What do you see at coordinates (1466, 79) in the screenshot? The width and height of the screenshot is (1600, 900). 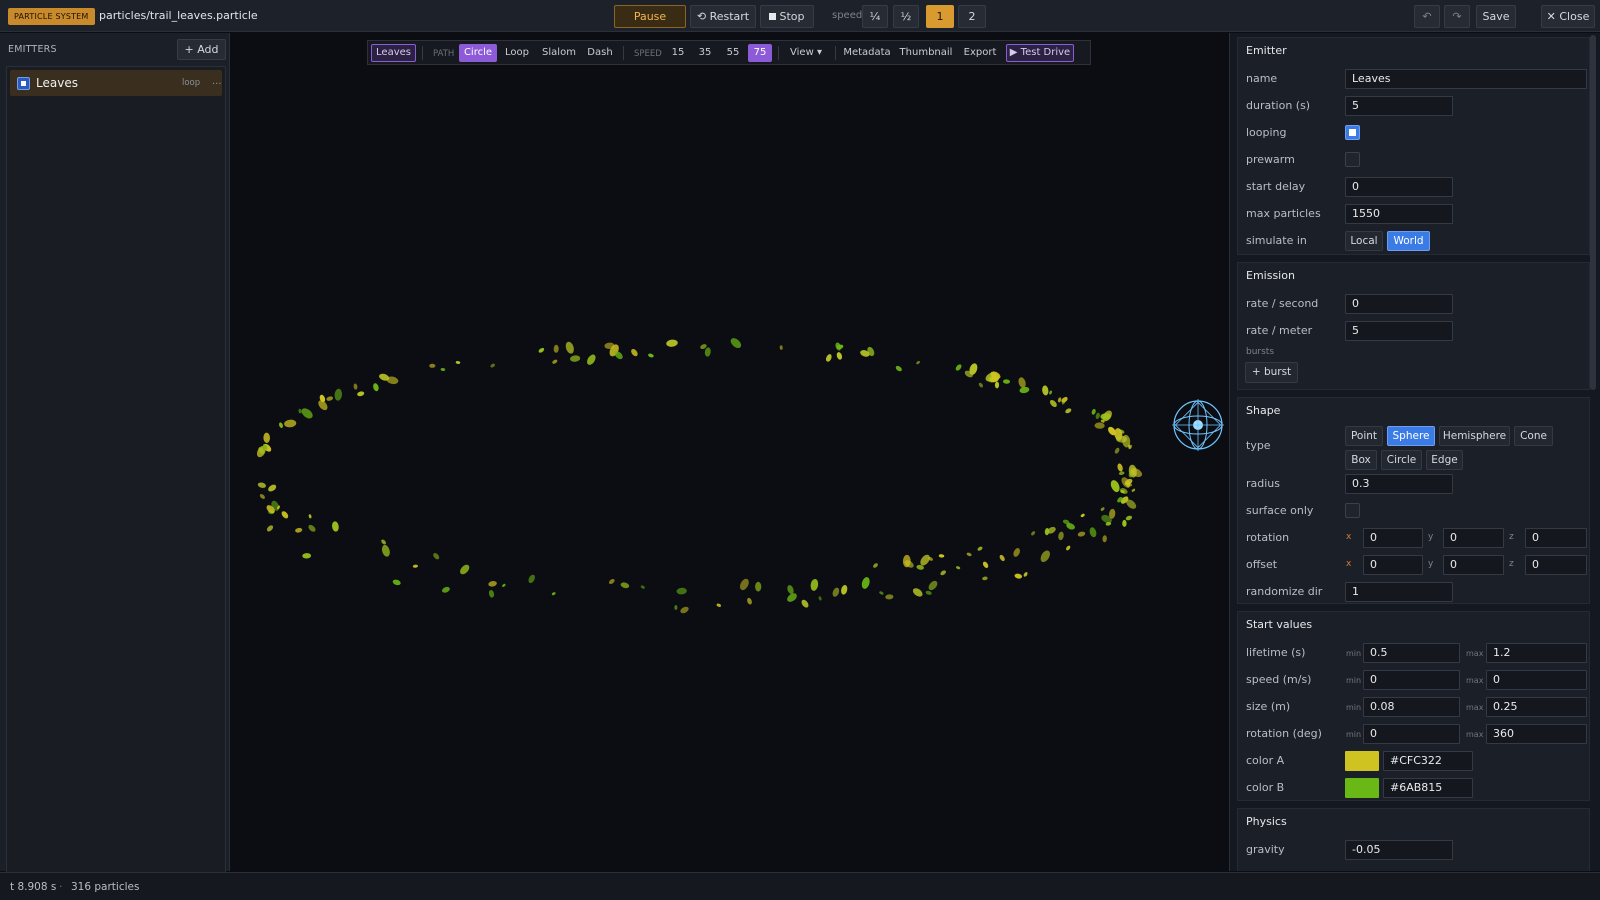 I see `name-input: Leaves` at bounding box center [1466, 79].